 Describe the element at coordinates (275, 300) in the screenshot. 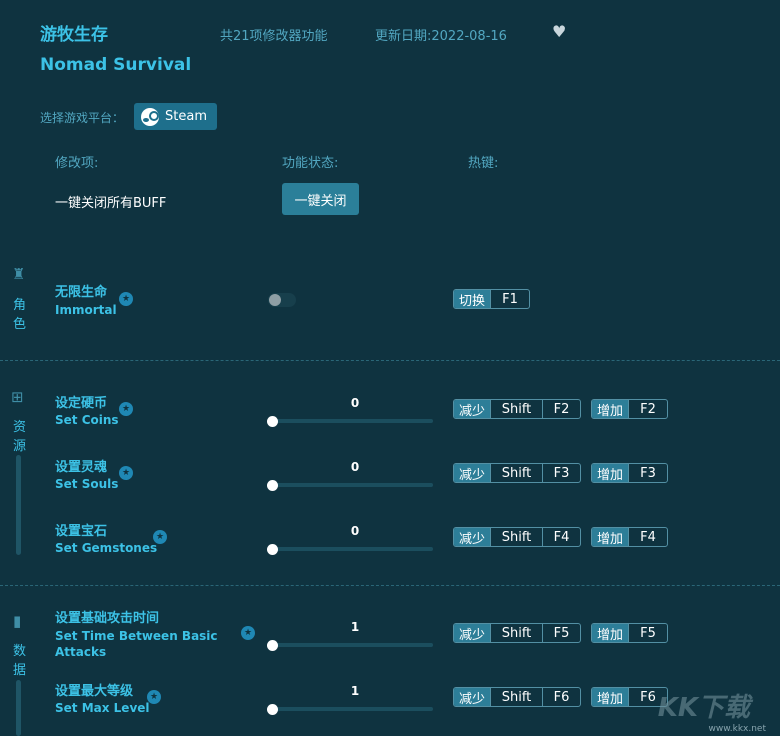

I see `toggle-knob` at that location.